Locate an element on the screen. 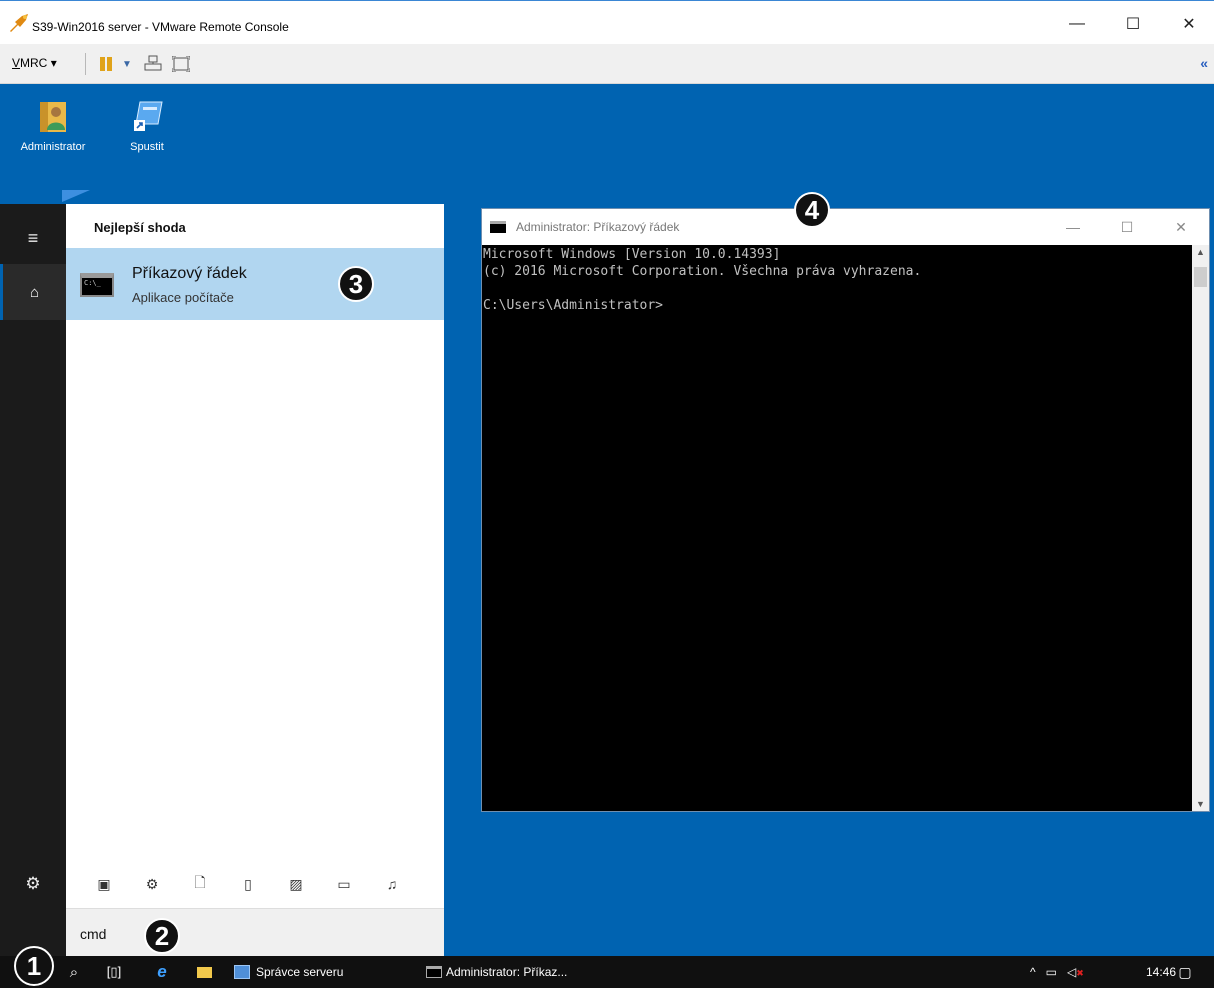  folders-filter-button: ▯ is located at coordinates (248, 884).